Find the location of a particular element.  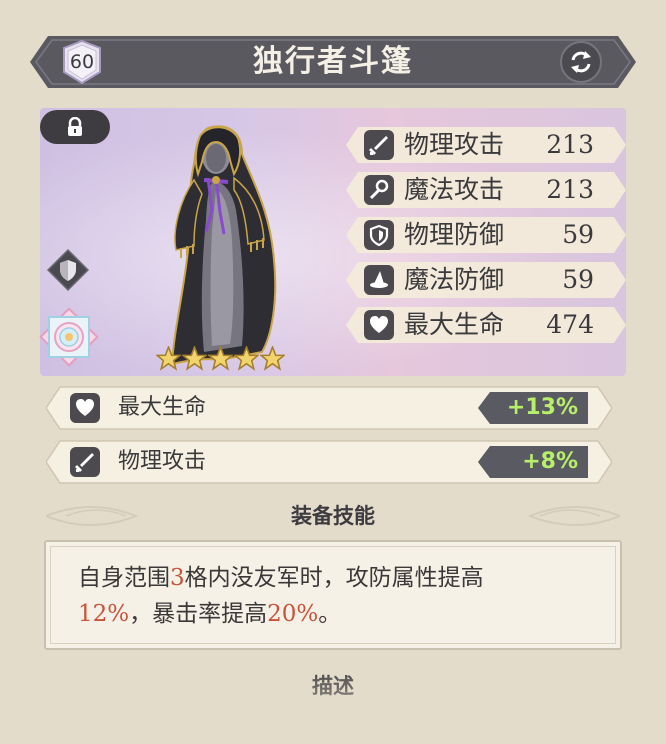

bonus-label: 最大生命 is located at coordinates (162, 407).